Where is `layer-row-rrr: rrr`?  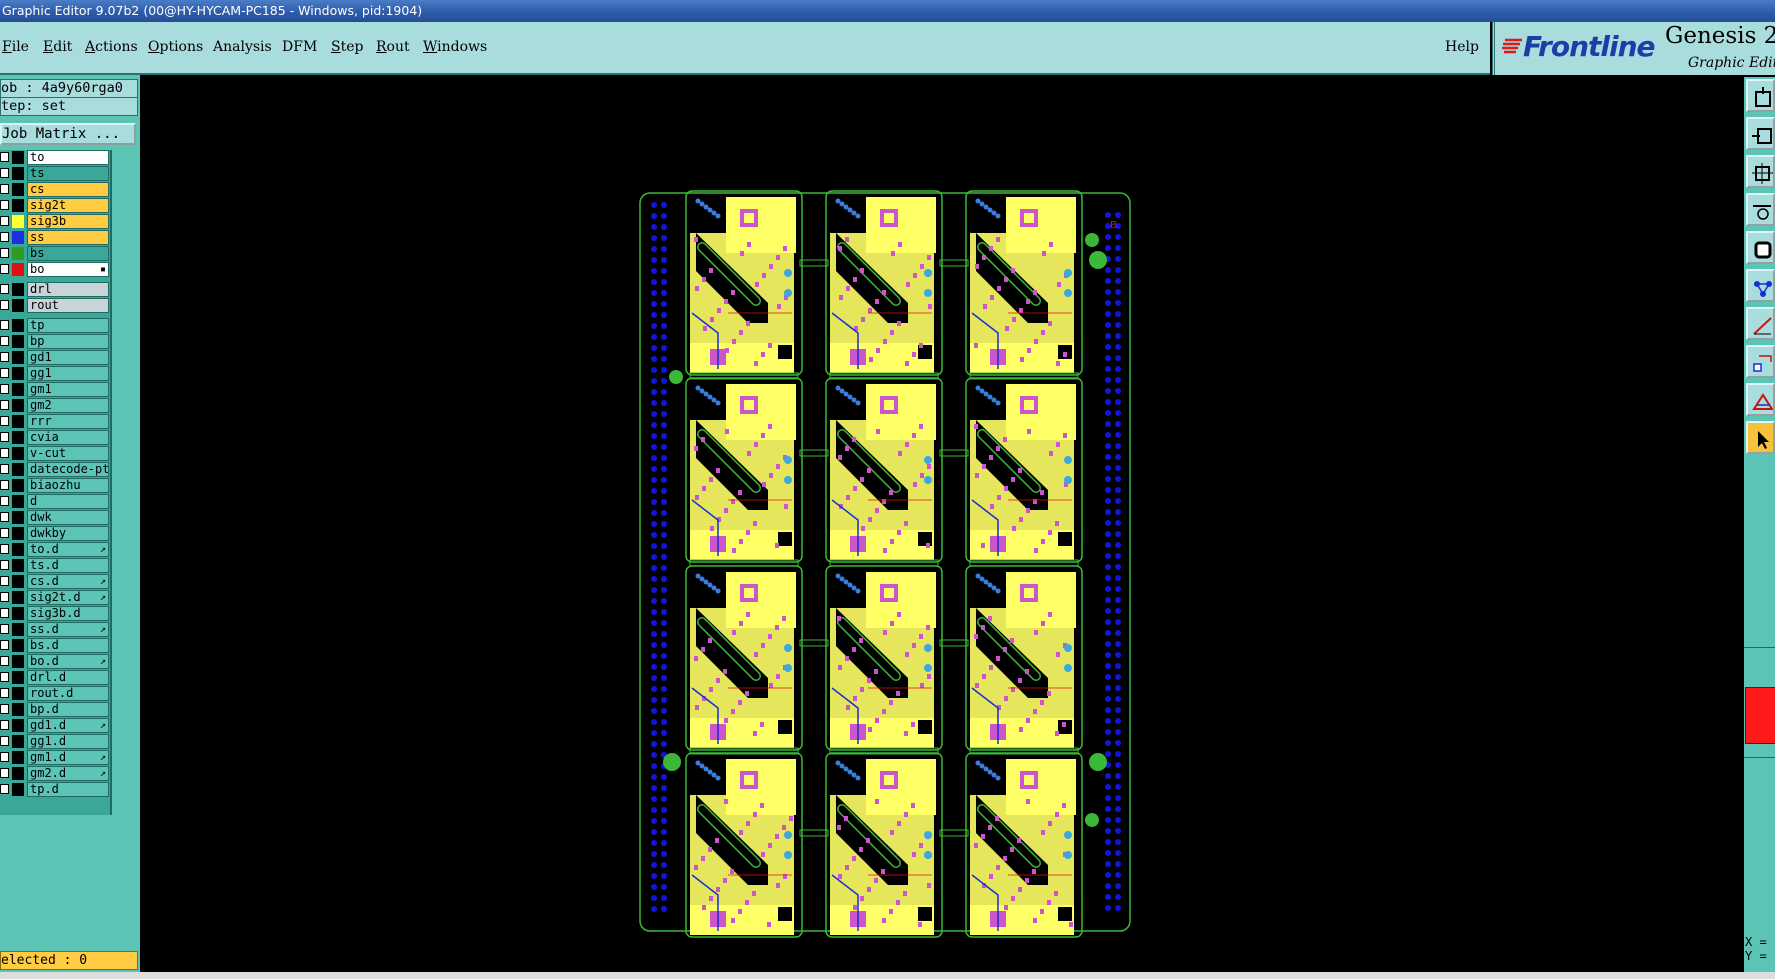
layer-row-rrr: rrr is located at coordinates (56, 421).